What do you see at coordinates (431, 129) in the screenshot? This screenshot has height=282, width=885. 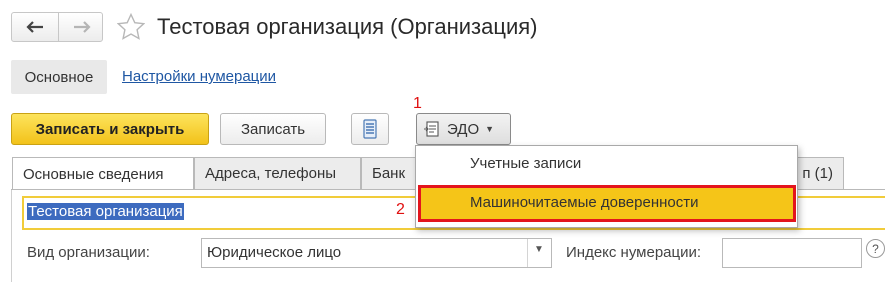 I see `edo-document-icon` at bounding box center [431, 129].